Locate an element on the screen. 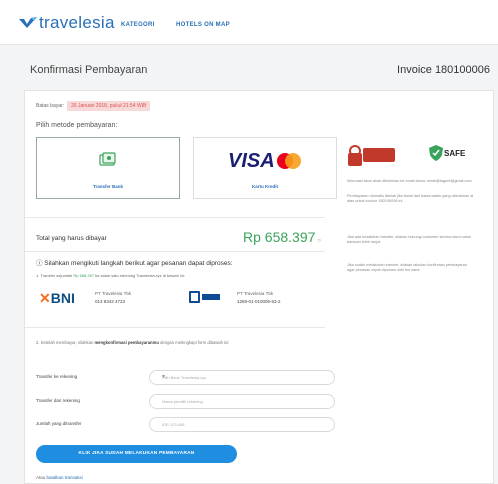 Image resolution: width=498 pixels, height=484 pixels. mastercard-icon is located at coordinates (289, 161).